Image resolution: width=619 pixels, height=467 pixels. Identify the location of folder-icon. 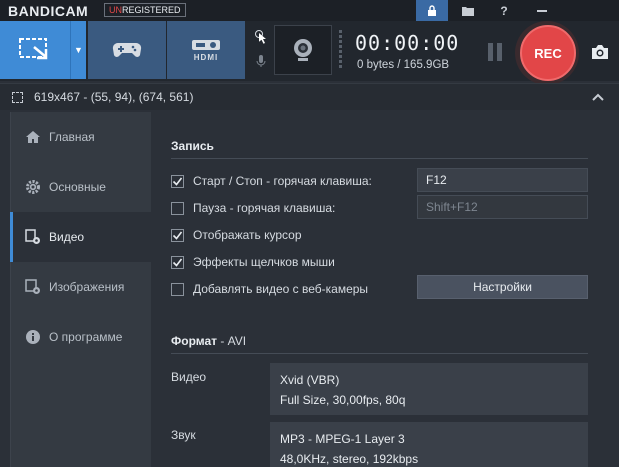
(468, 10).